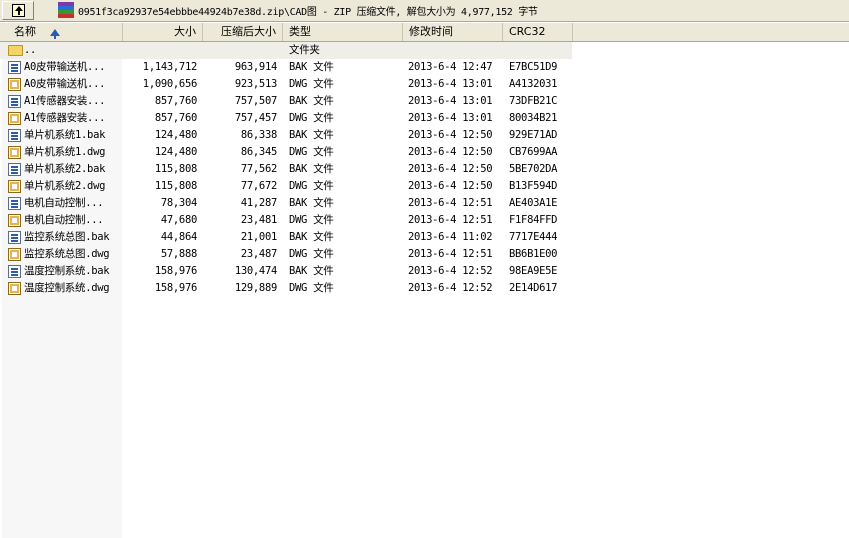 The width and height of the screenshot is (849, 538). What do you see at coordinates (533, 67) in the screenshot?
I see `file-crc32: E7BC51D9` at bounding box center [533, 67].